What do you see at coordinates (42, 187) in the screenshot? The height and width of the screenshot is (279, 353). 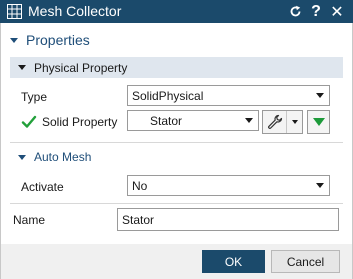 I see `activate-label: Activate` at bounding box center [42, 187].